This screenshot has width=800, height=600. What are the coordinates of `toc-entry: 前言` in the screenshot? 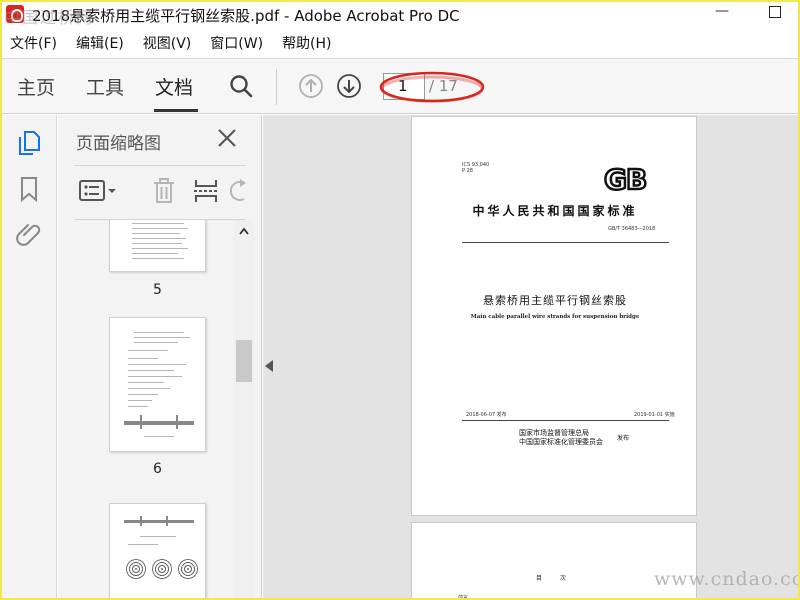 It's located at (463, 597).